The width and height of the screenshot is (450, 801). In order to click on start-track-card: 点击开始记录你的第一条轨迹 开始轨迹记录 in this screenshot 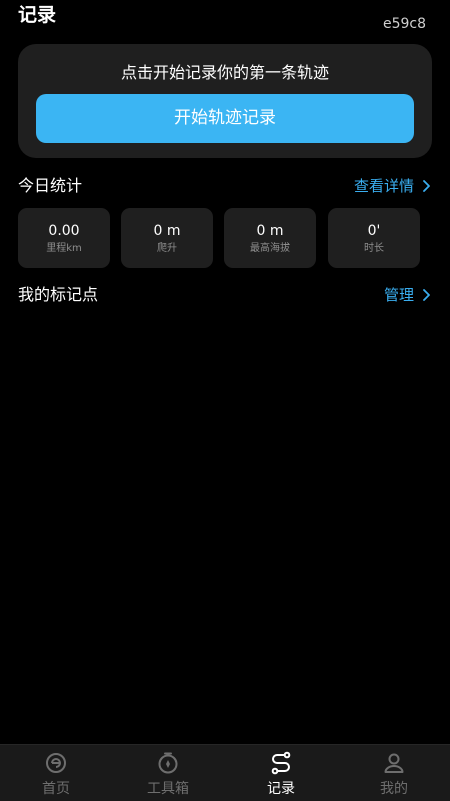, I will do `click(225, 101)`.